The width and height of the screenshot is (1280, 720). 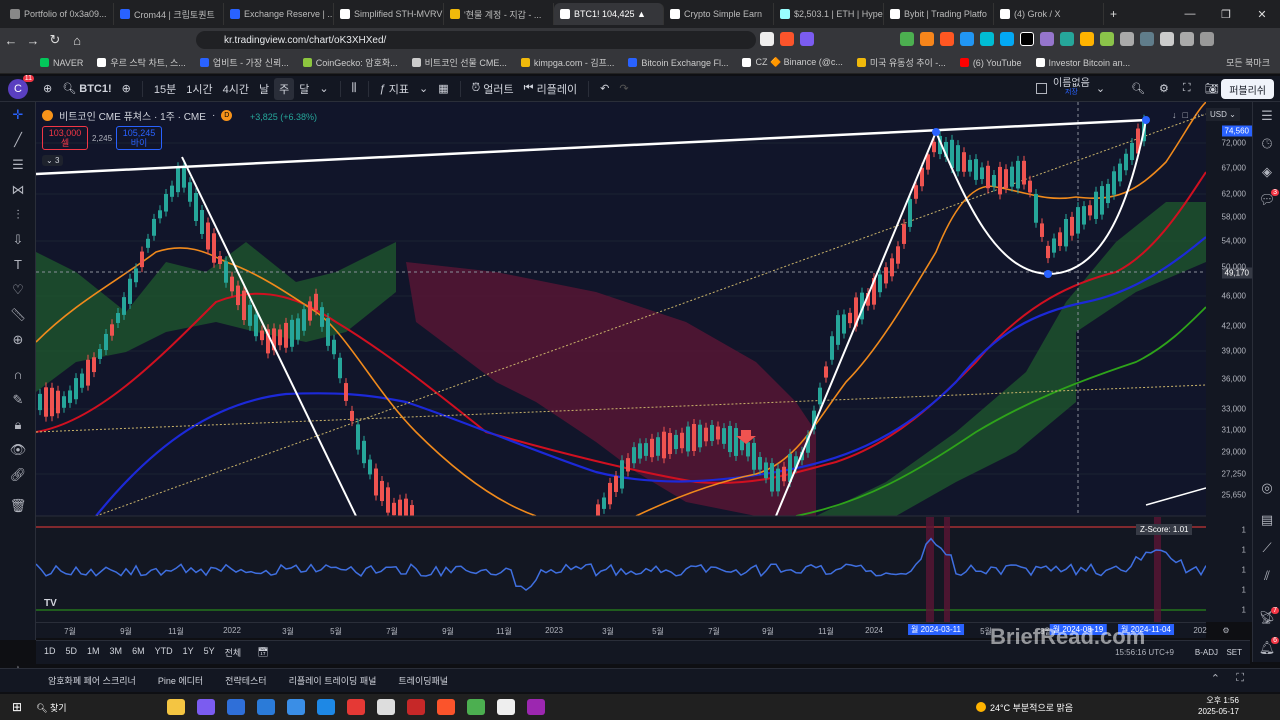 I want to click on chart-icon: ⫽, so click(x=1266, y=576).